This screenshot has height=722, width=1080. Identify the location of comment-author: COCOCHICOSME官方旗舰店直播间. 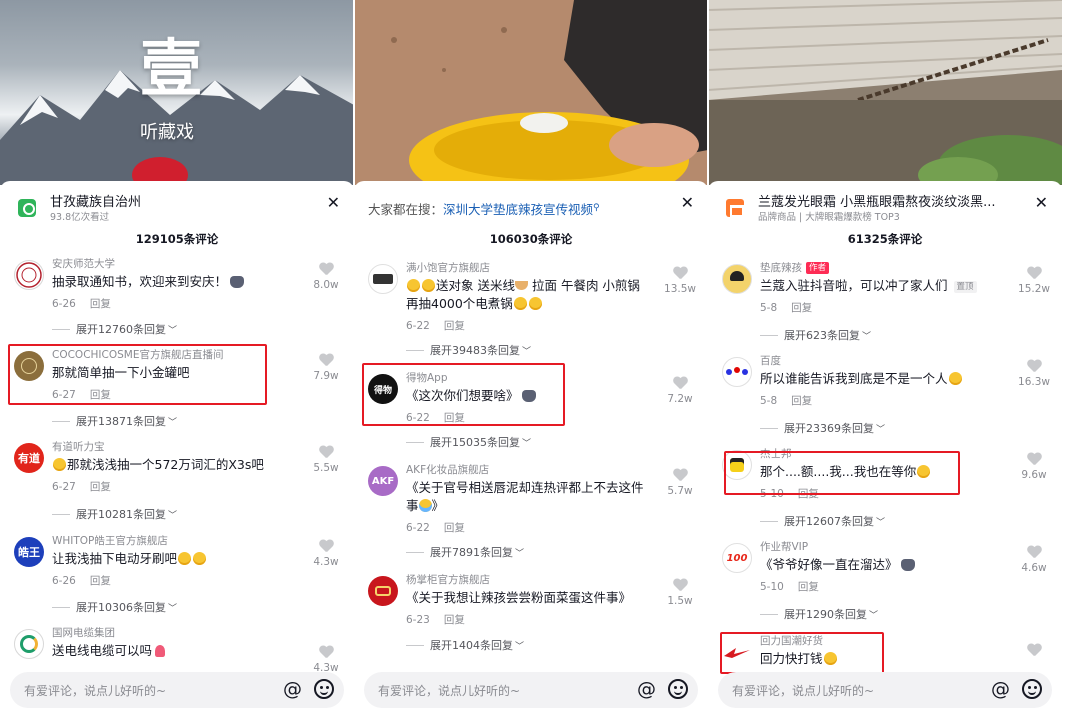
(174, 355).